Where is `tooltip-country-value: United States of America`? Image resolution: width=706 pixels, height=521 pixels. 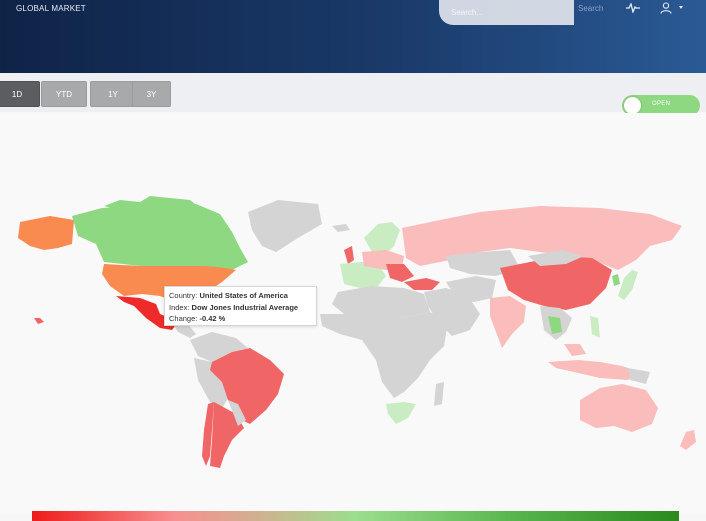 tooltip-country-value: United States of America is located at coordinates (243, 295).